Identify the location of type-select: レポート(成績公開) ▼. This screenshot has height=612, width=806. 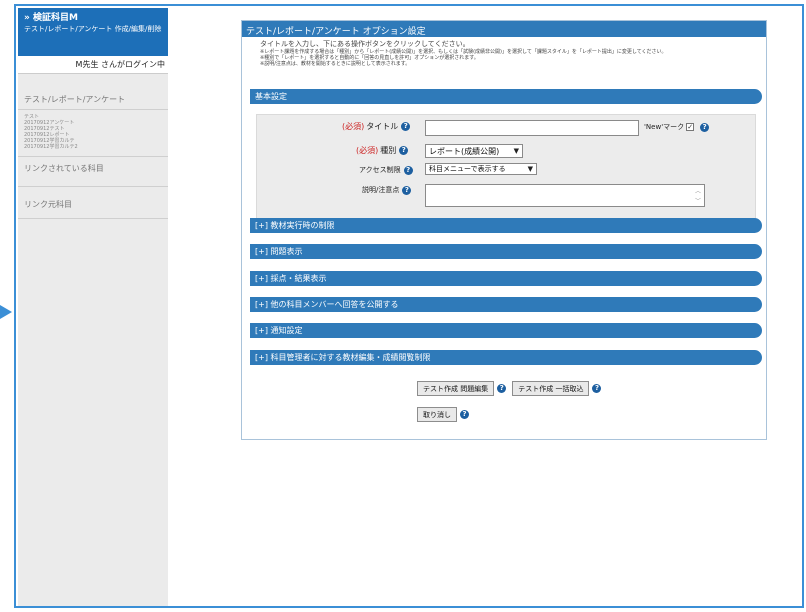
(474, 151).